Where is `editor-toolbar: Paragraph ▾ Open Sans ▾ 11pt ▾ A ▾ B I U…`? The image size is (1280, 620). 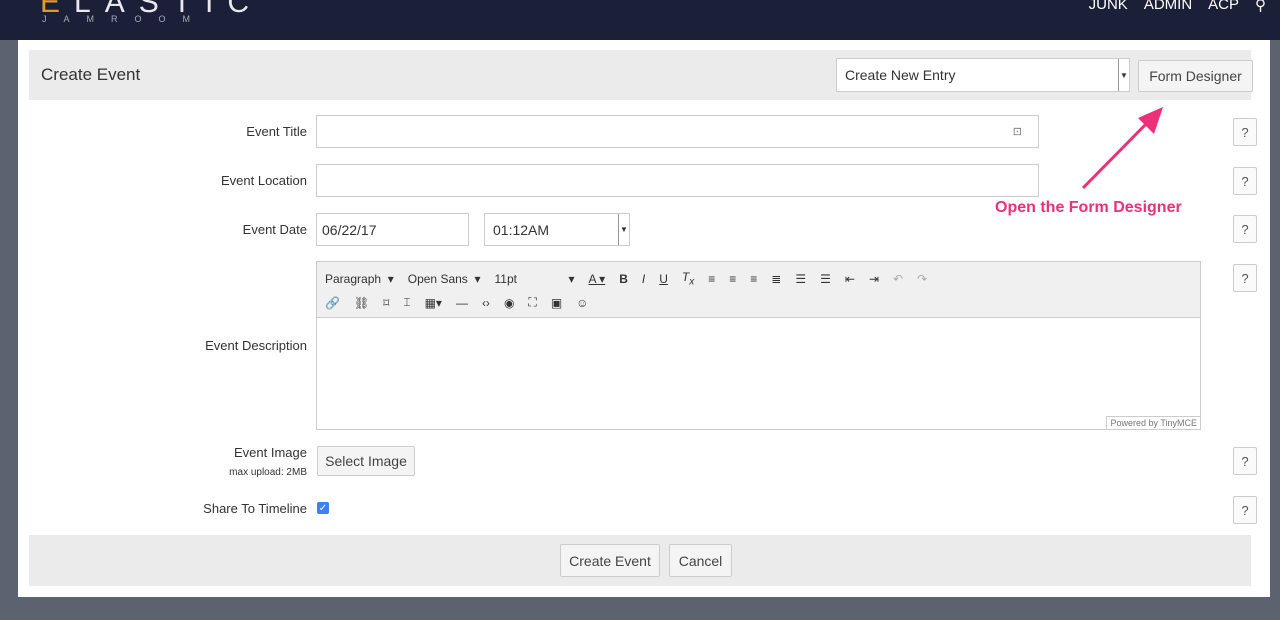
editor-toolbar: Paragraph ▾ Open Sans ▾ 11pt ▾ A ▾ B I U… is located at coordinates (758, 290).